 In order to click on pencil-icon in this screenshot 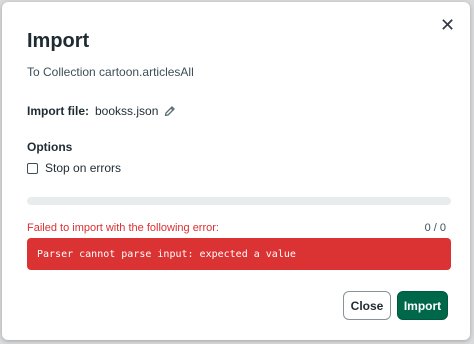, I will do `click(170, 111)`.